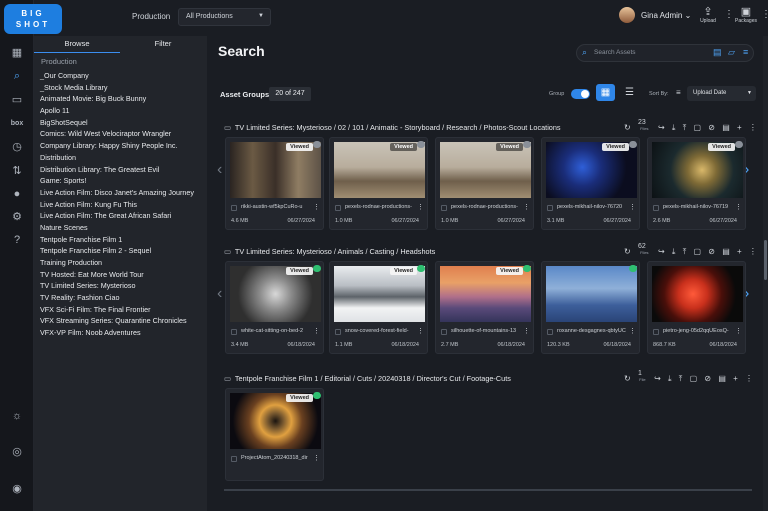 This screenshot has height=511, width=768. Describe the element at coordinates (117, 240) in the screenshot. I see `production-item: Tentpole Franchise Film 1` at that location.